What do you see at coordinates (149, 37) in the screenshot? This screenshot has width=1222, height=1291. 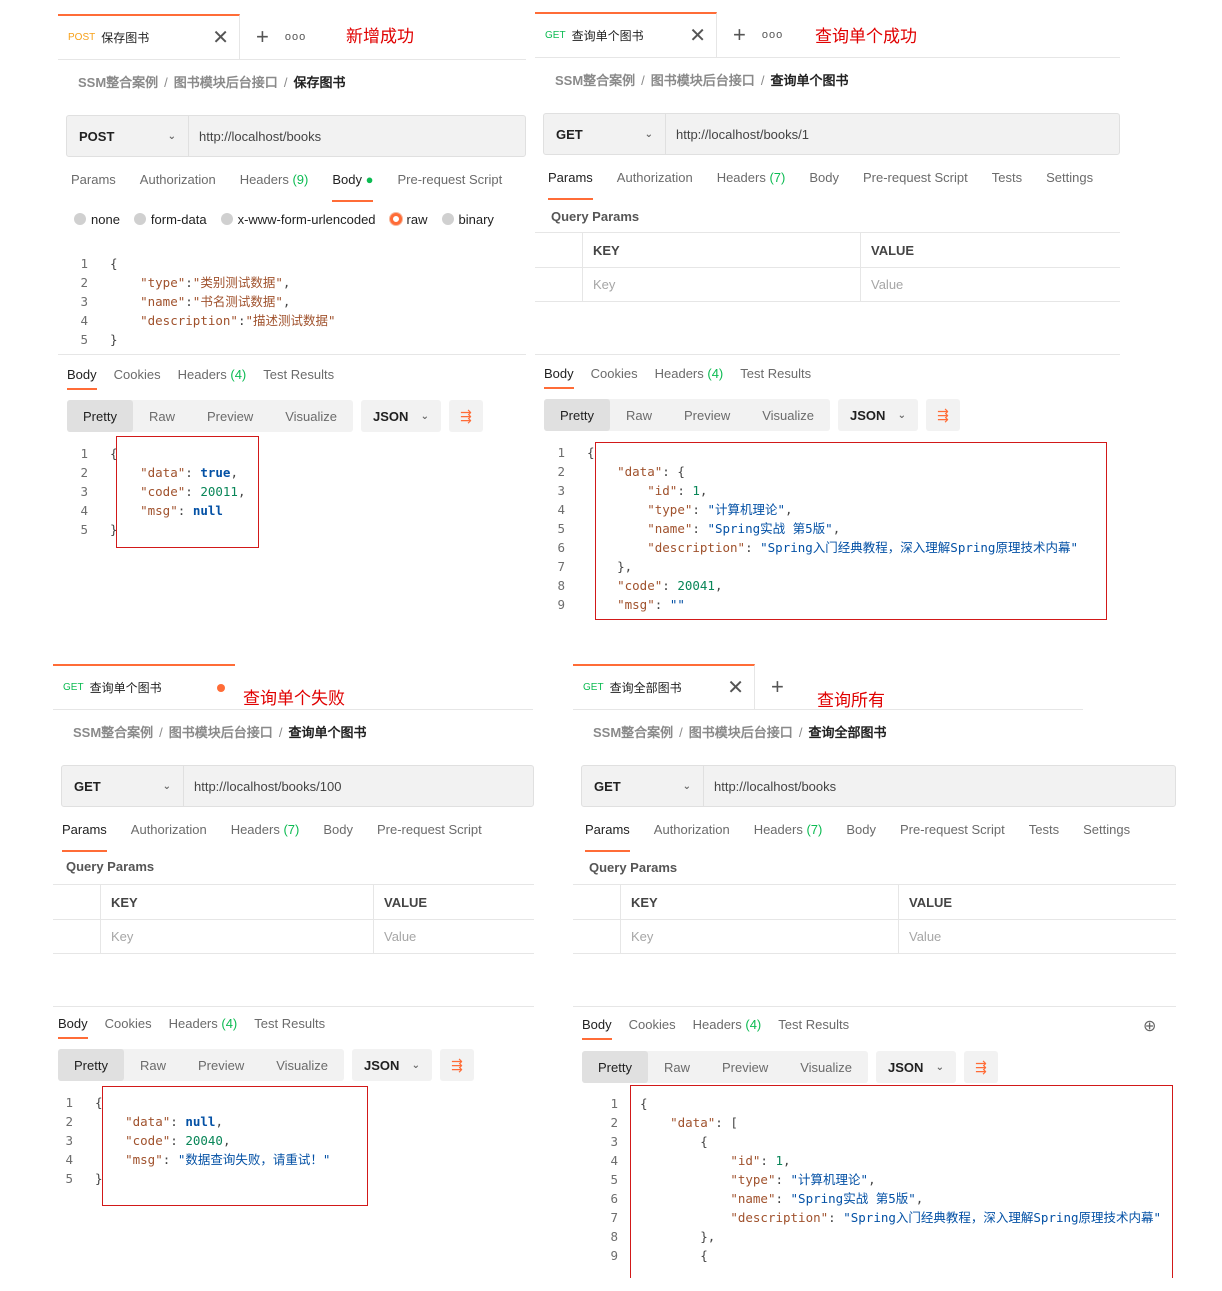 I see `request-tab: POST 保存图书 ✕` at bounding box center [149, 37].